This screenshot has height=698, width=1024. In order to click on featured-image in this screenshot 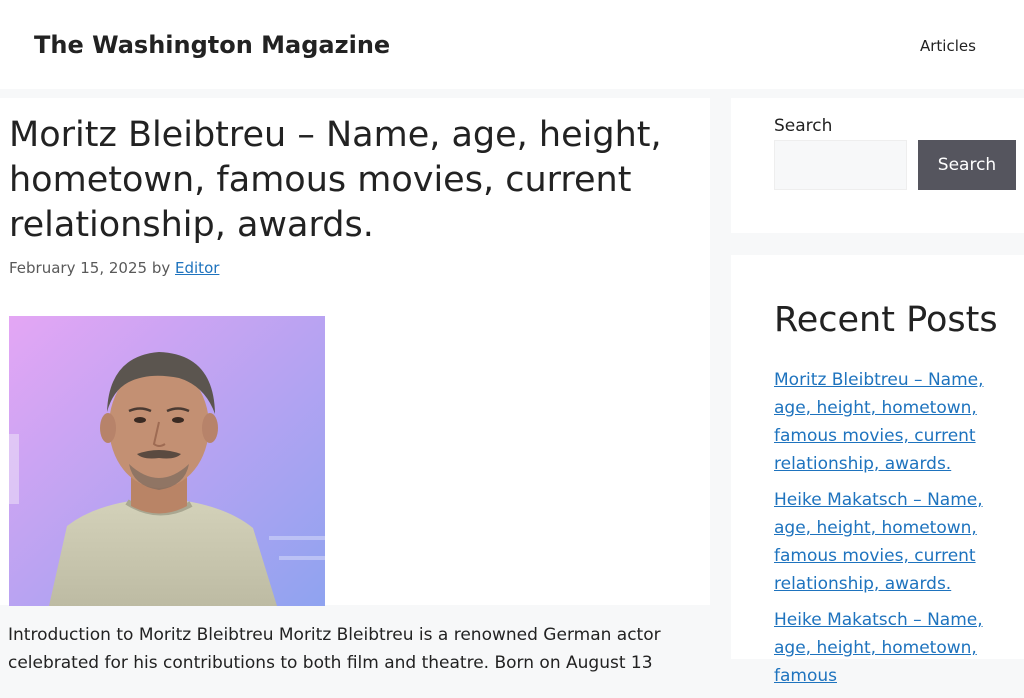, I will do `click(167, 461)`.